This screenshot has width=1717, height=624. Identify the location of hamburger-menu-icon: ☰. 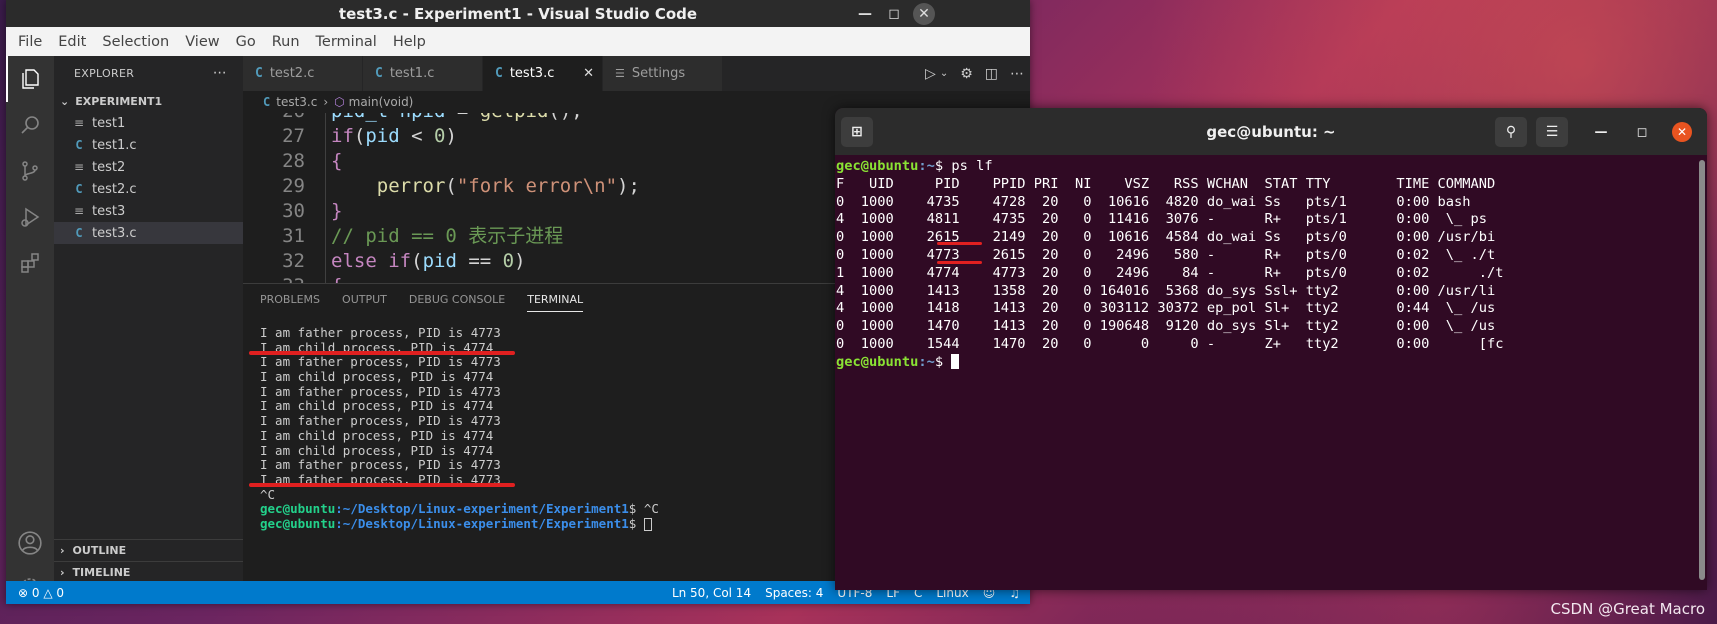
(1552, 132).